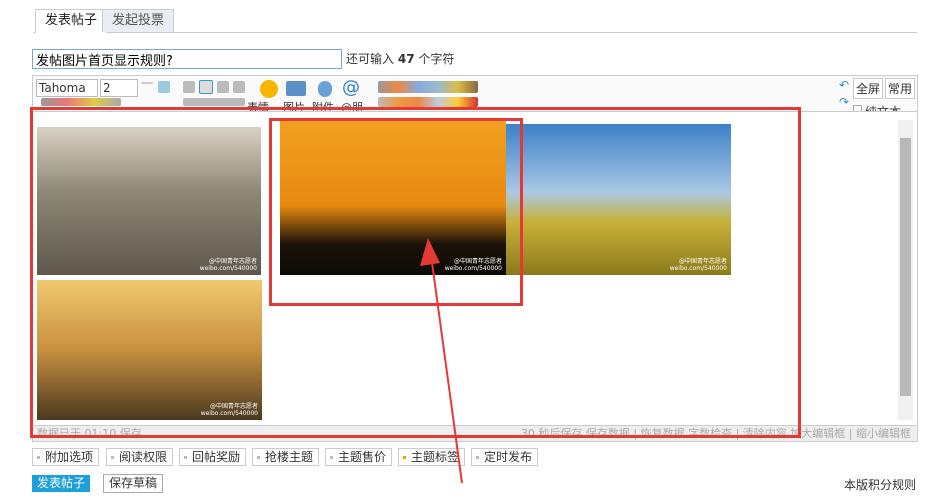  What do you see at coordinates (441, 361) in the screenshot?
I see `annotation-arrow` at bounding box center [441, 361].